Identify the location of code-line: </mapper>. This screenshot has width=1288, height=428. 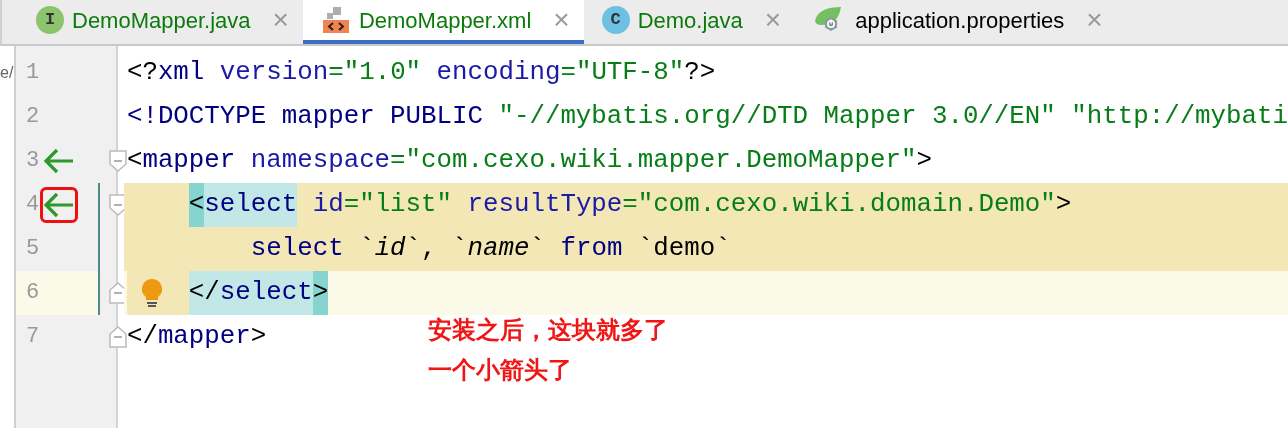
(196, 336).